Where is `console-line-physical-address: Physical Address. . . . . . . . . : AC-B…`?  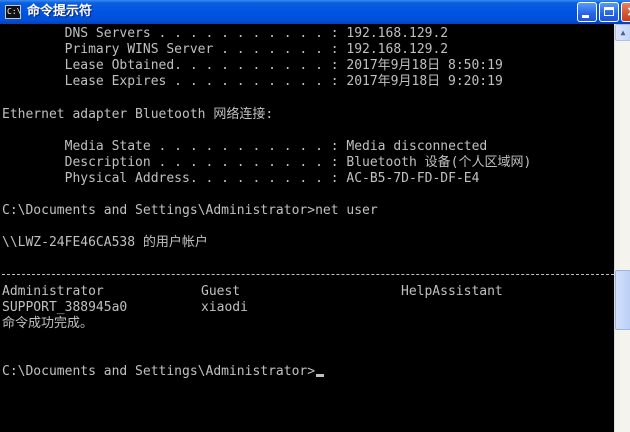
console-line-physical-address: Physical Address. . . . . . . . . : AC-B… is located at coordinates (241, 178).